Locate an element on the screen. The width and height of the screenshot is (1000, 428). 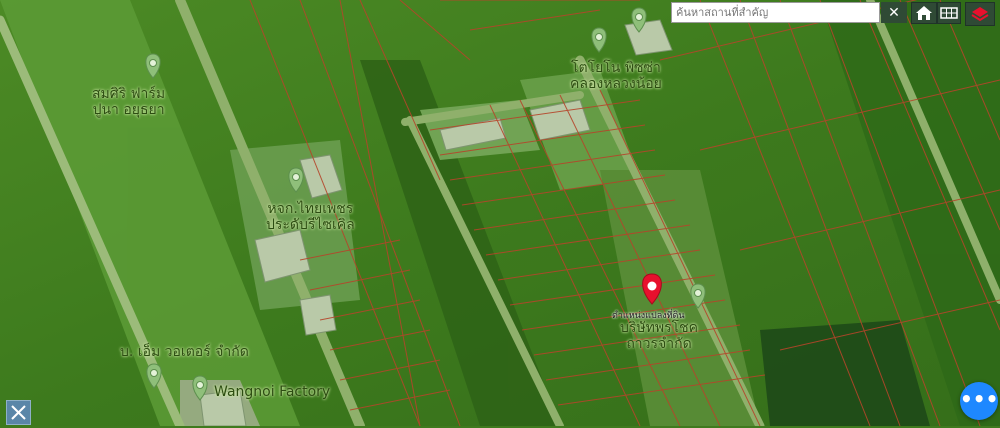
home-icon is located at coordinates (924, 13).